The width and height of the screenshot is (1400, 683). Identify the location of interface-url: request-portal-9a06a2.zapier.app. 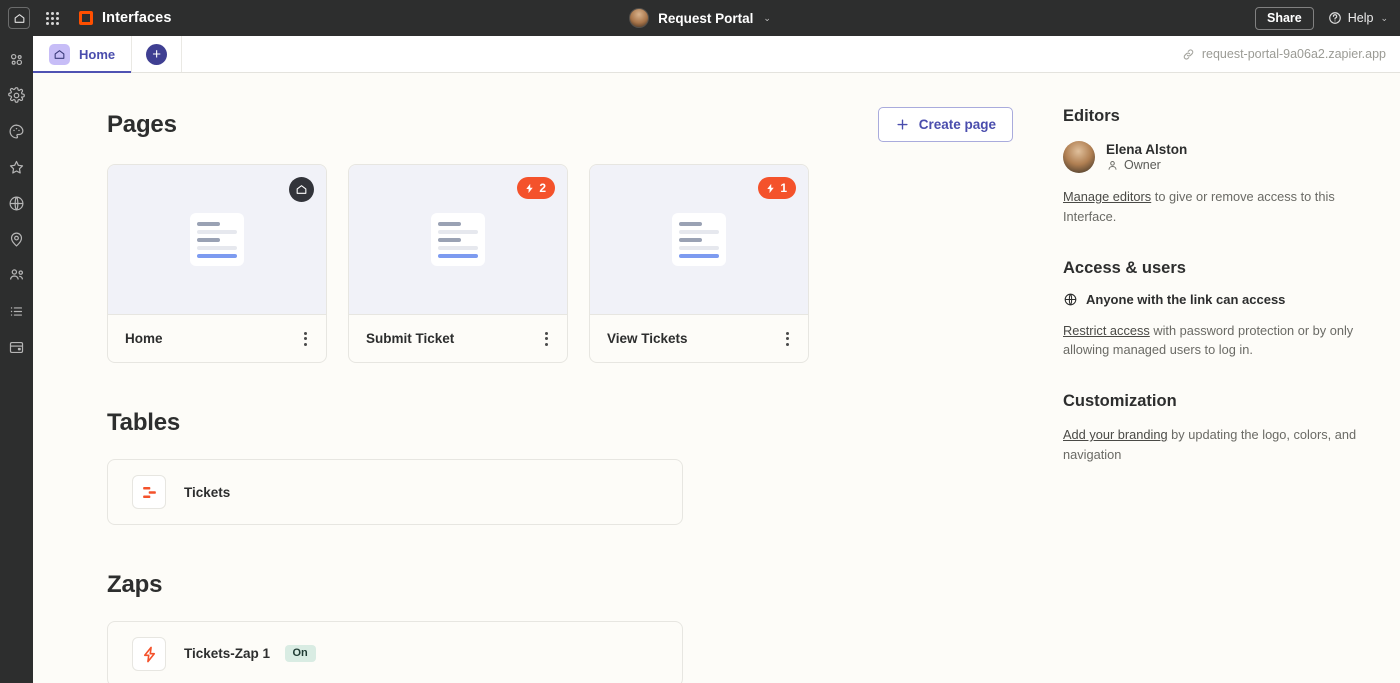
(1291, 54).